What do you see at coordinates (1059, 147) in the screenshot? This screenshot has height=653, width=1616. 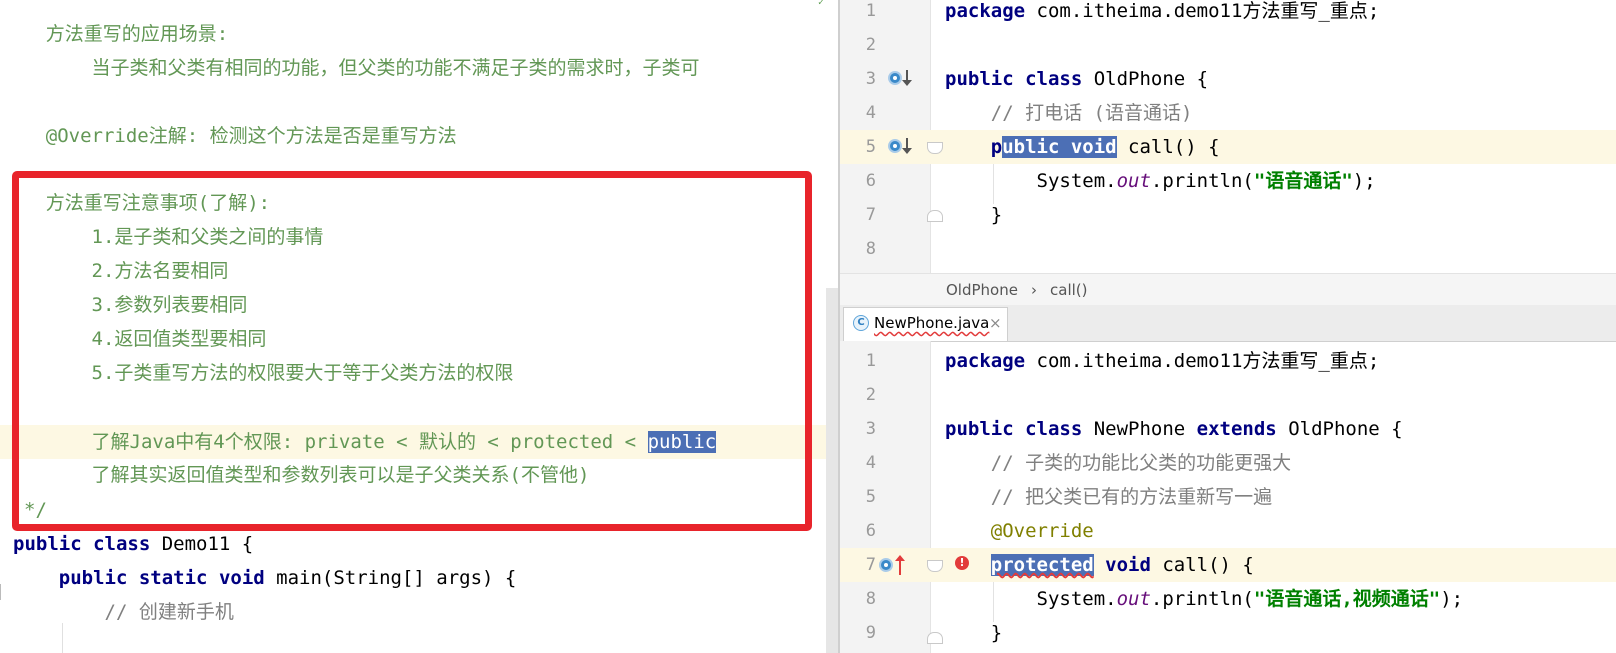 I see `selected-text: ublic void` at bounding box center [1059, 147].